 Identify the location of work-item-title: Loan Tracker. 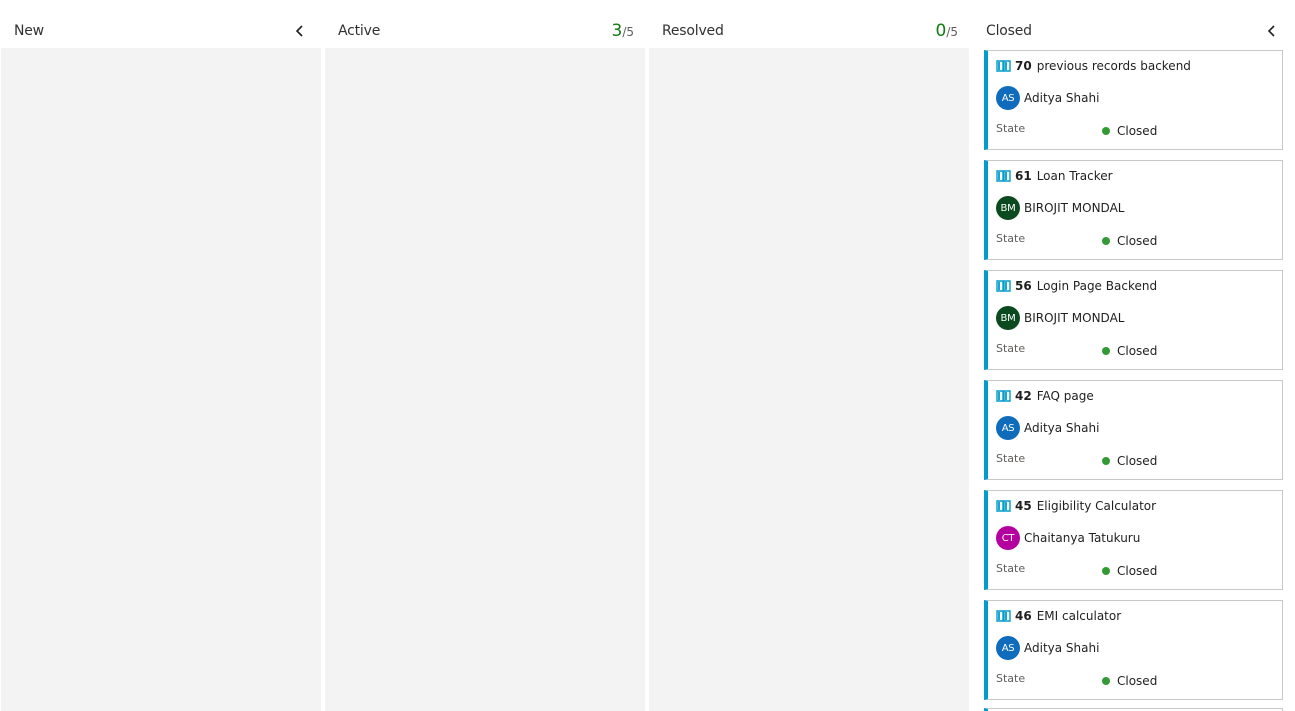
(1075, 176).